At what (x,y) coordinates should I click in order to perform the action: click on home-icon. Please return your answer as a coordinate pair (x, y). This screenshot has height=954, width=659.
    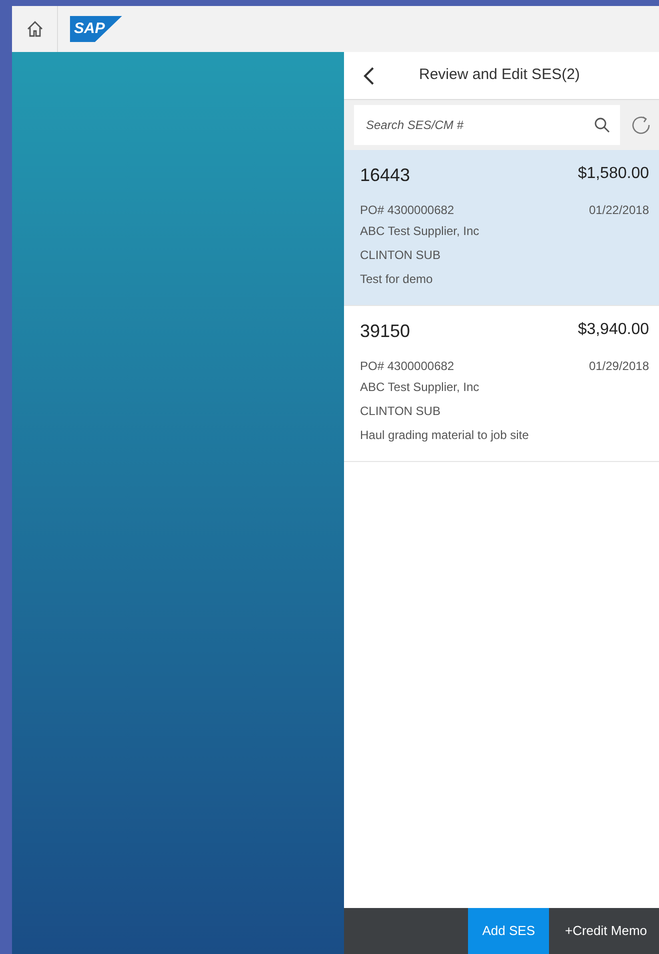
    Looking at the image, I should click on (35, 29).